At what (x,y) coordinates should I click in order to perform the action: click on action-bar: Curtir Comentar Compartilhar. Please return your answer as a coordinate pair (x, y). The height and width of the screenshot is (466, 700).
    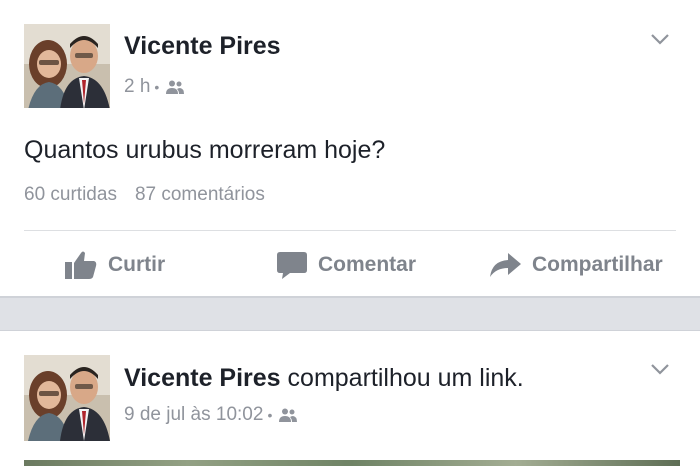
    Looking at the image, I should click on (350, 265).